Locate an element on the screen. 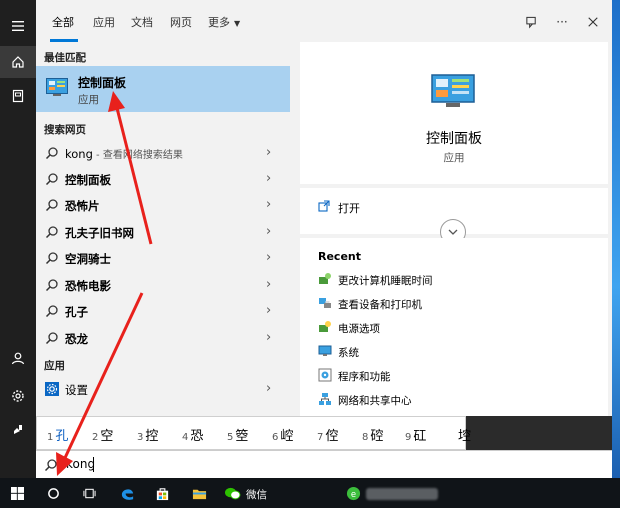 This screenshot has height=508, width=620. tab-documents: 文档 is located at coordinates (142, 22).